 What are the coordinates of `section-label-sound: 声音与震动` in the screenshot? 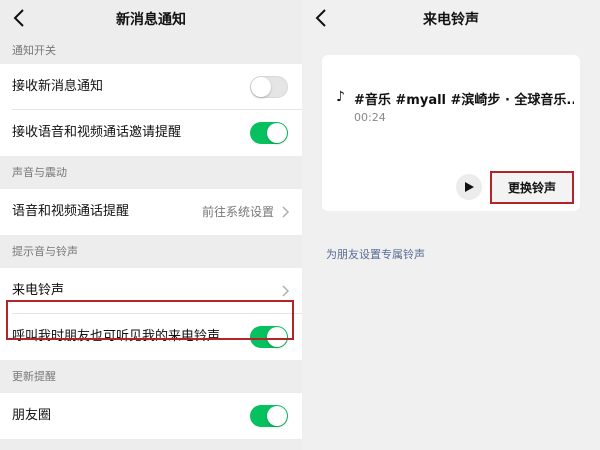 It's located at (39, 172).